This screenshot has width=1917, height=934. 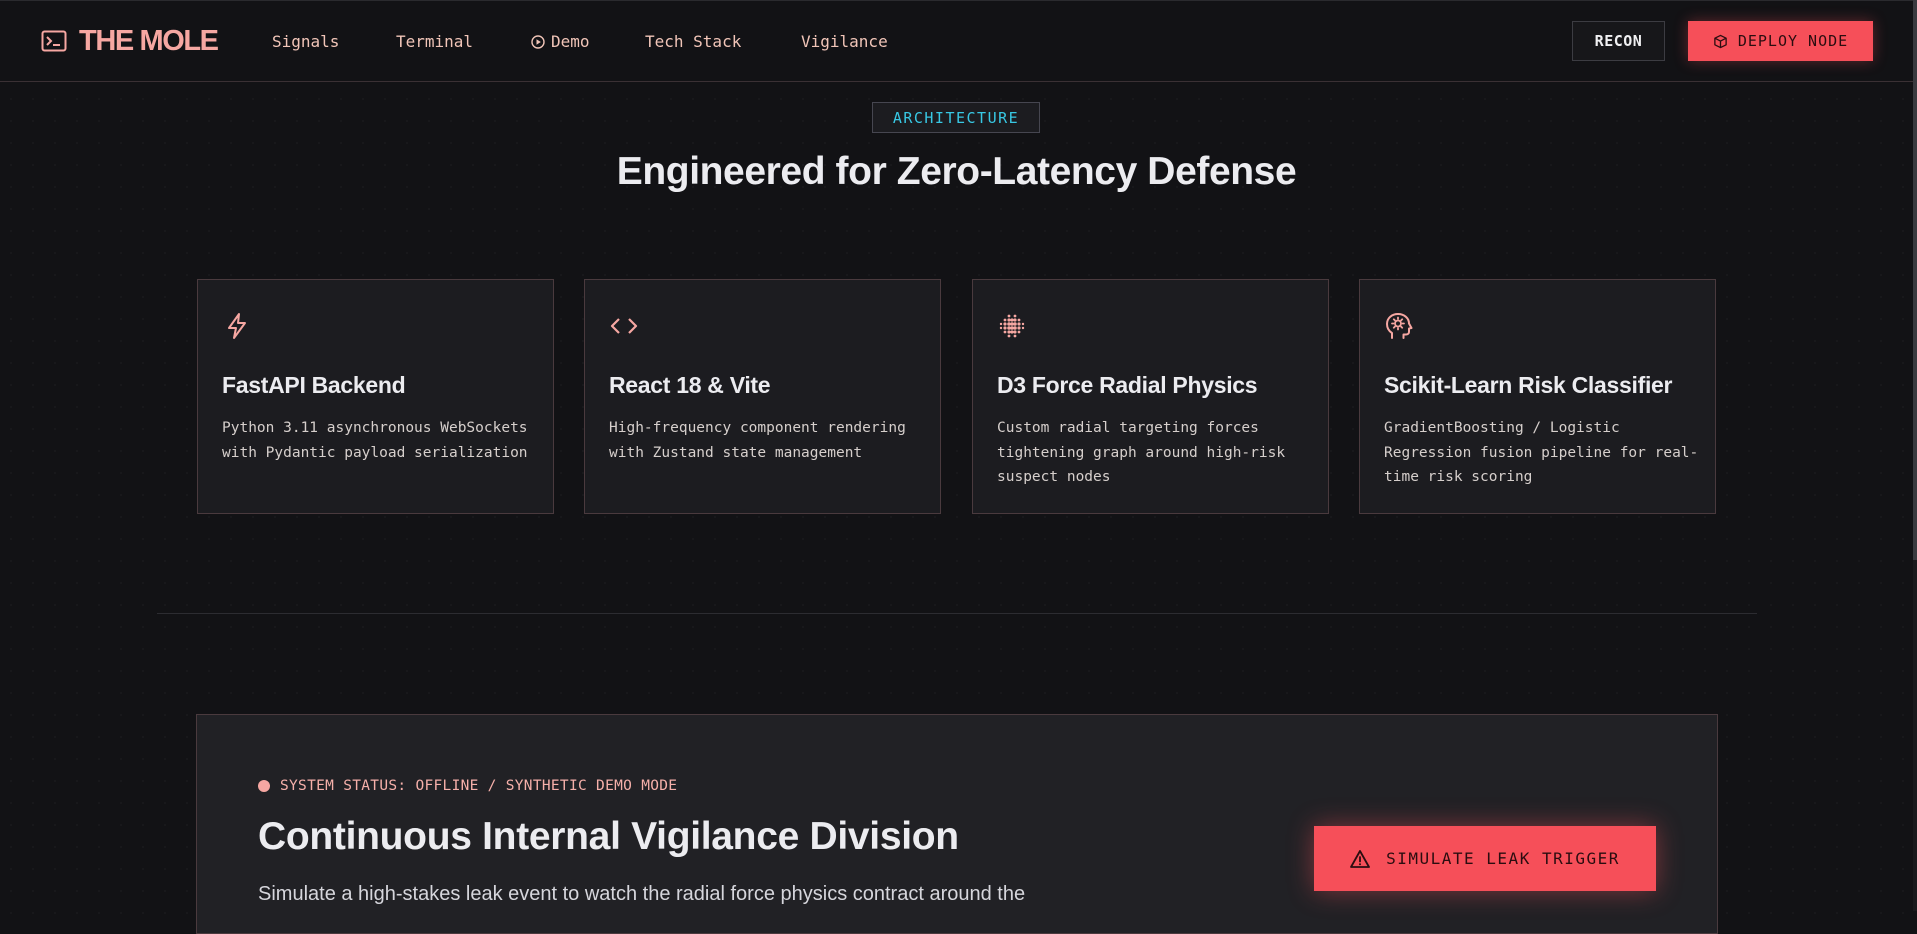 I want to click on card-title: React 18 & Vite, so click(x=690, y=385).